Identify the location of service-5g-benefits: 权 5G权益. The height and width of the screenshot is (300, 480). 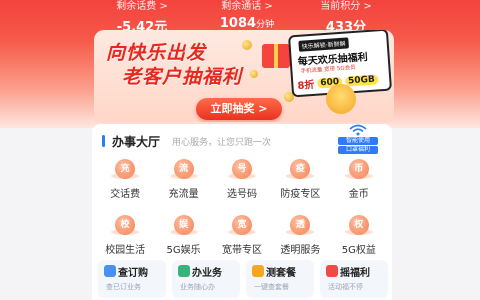
(359, 234).